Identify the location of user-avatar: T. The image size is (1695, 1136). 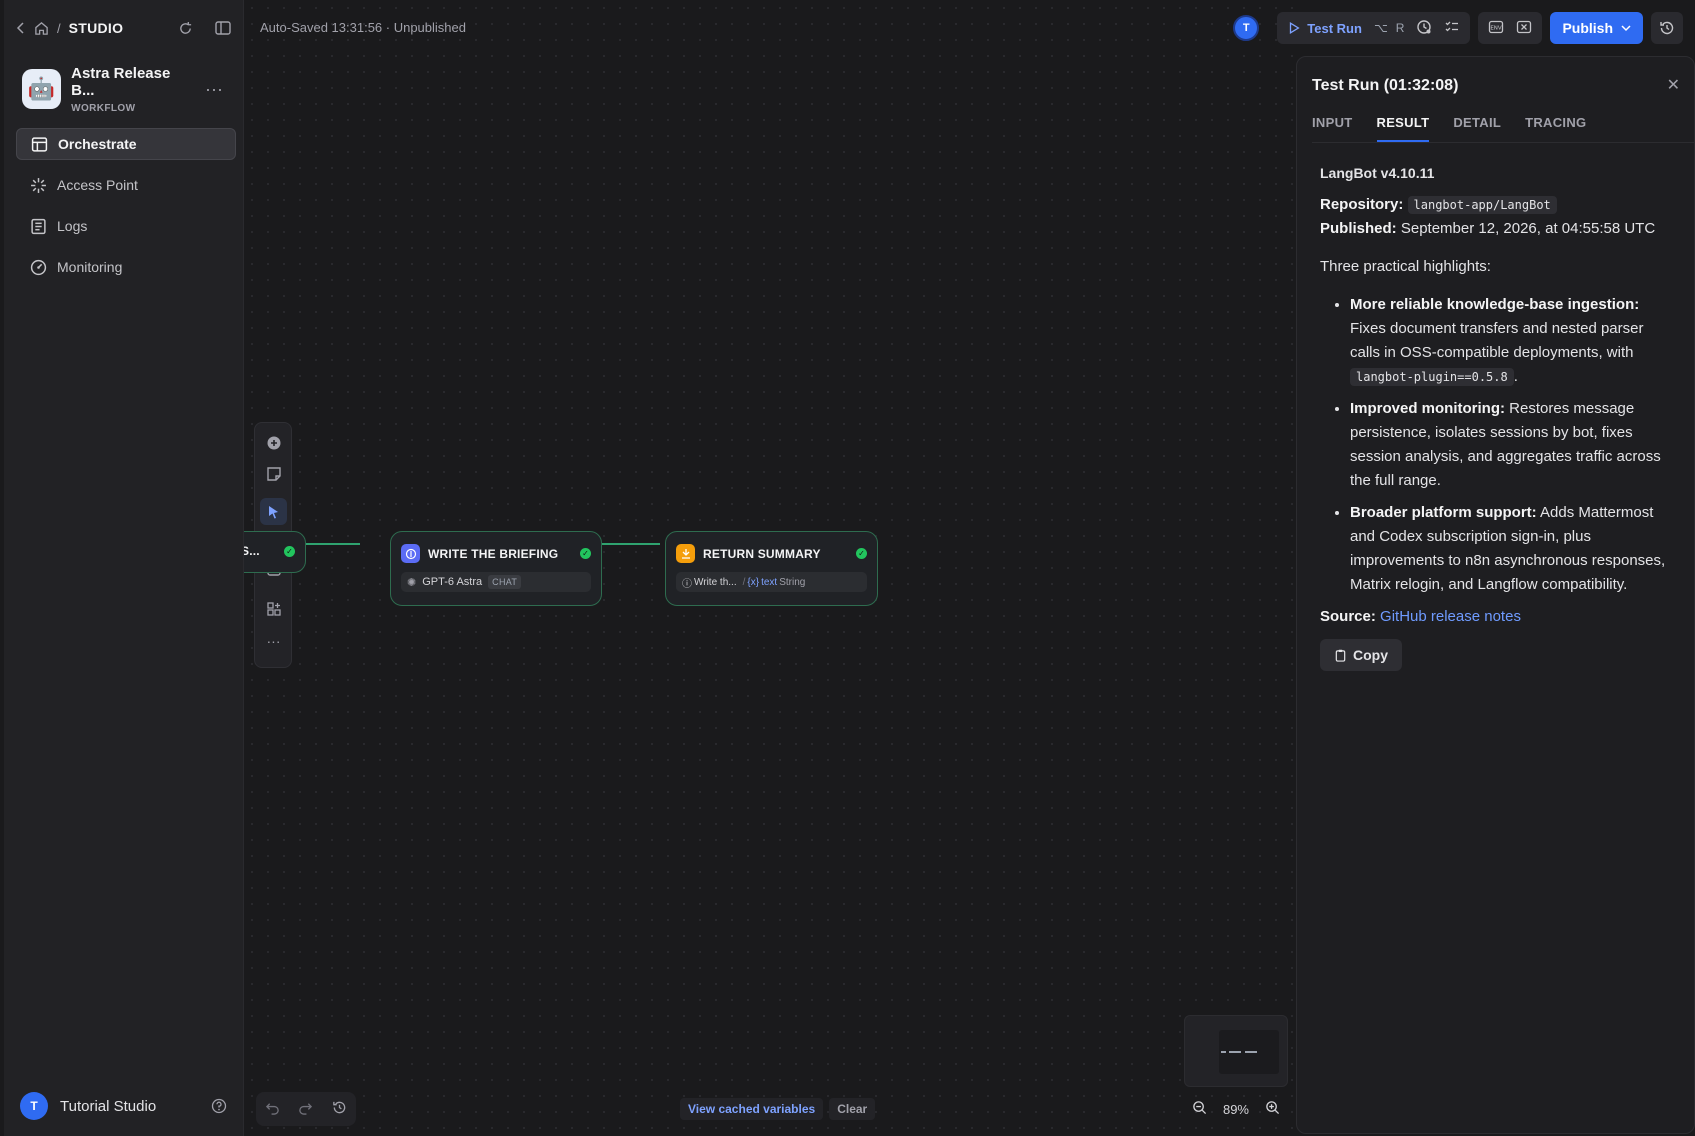
(34, 1106).